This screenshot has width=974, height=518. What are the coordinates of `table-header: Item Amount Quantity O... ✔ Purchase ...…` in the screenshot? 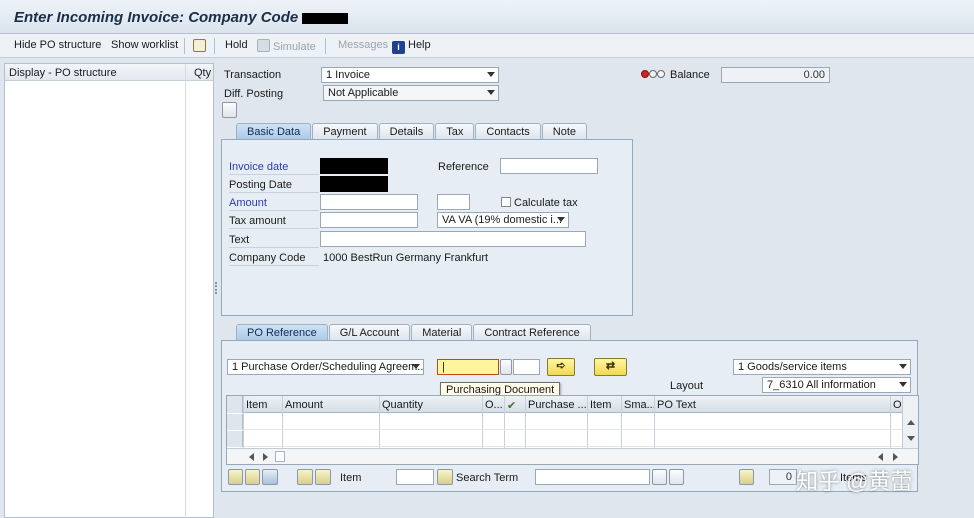 It's located at (566, 404).